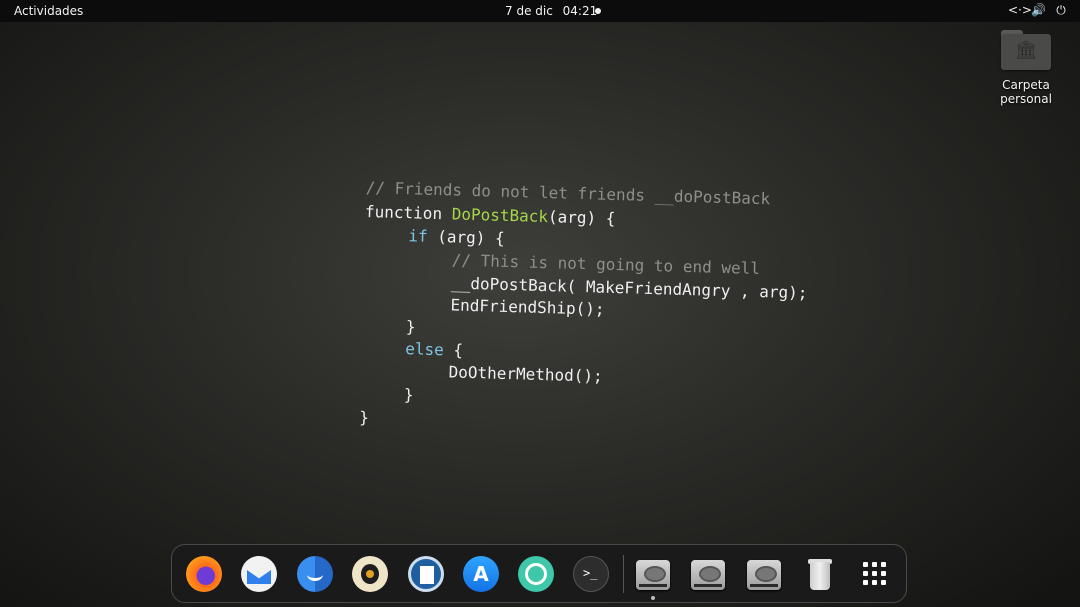  Describe the element at coordinates (48, 11) in the screenshot. I see `activities-button: Actividades` at that location.